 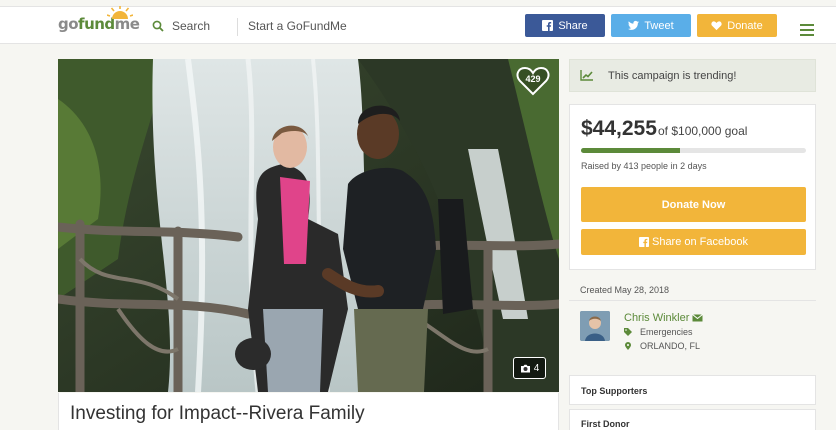 I want to click on campaign-title-card: Investing for Impact--Rivera Family, so click(x=308, y=411).